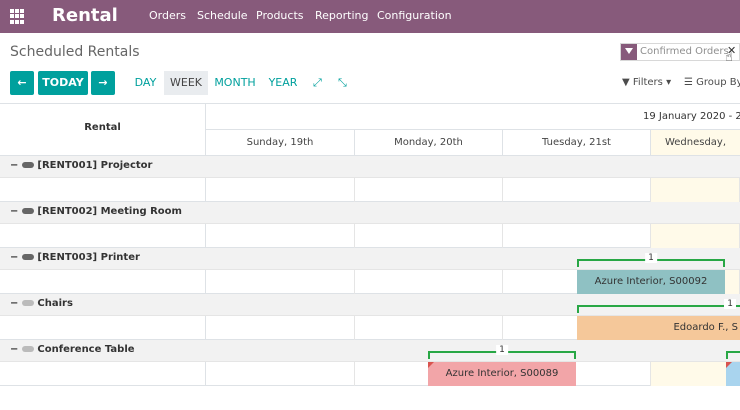  I want to click on group-title: Chairs, so click(55, 303).